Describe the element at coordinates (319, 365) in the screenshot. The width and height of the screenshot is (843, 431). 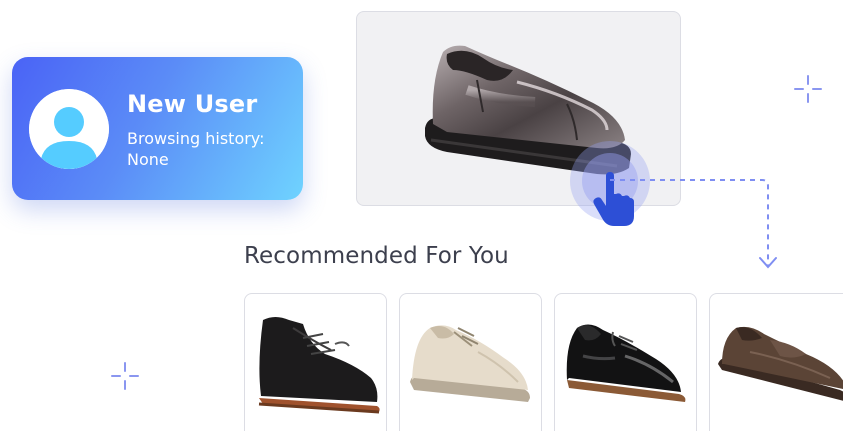
I see `black-suede-chukka-boot-icon` at that location.